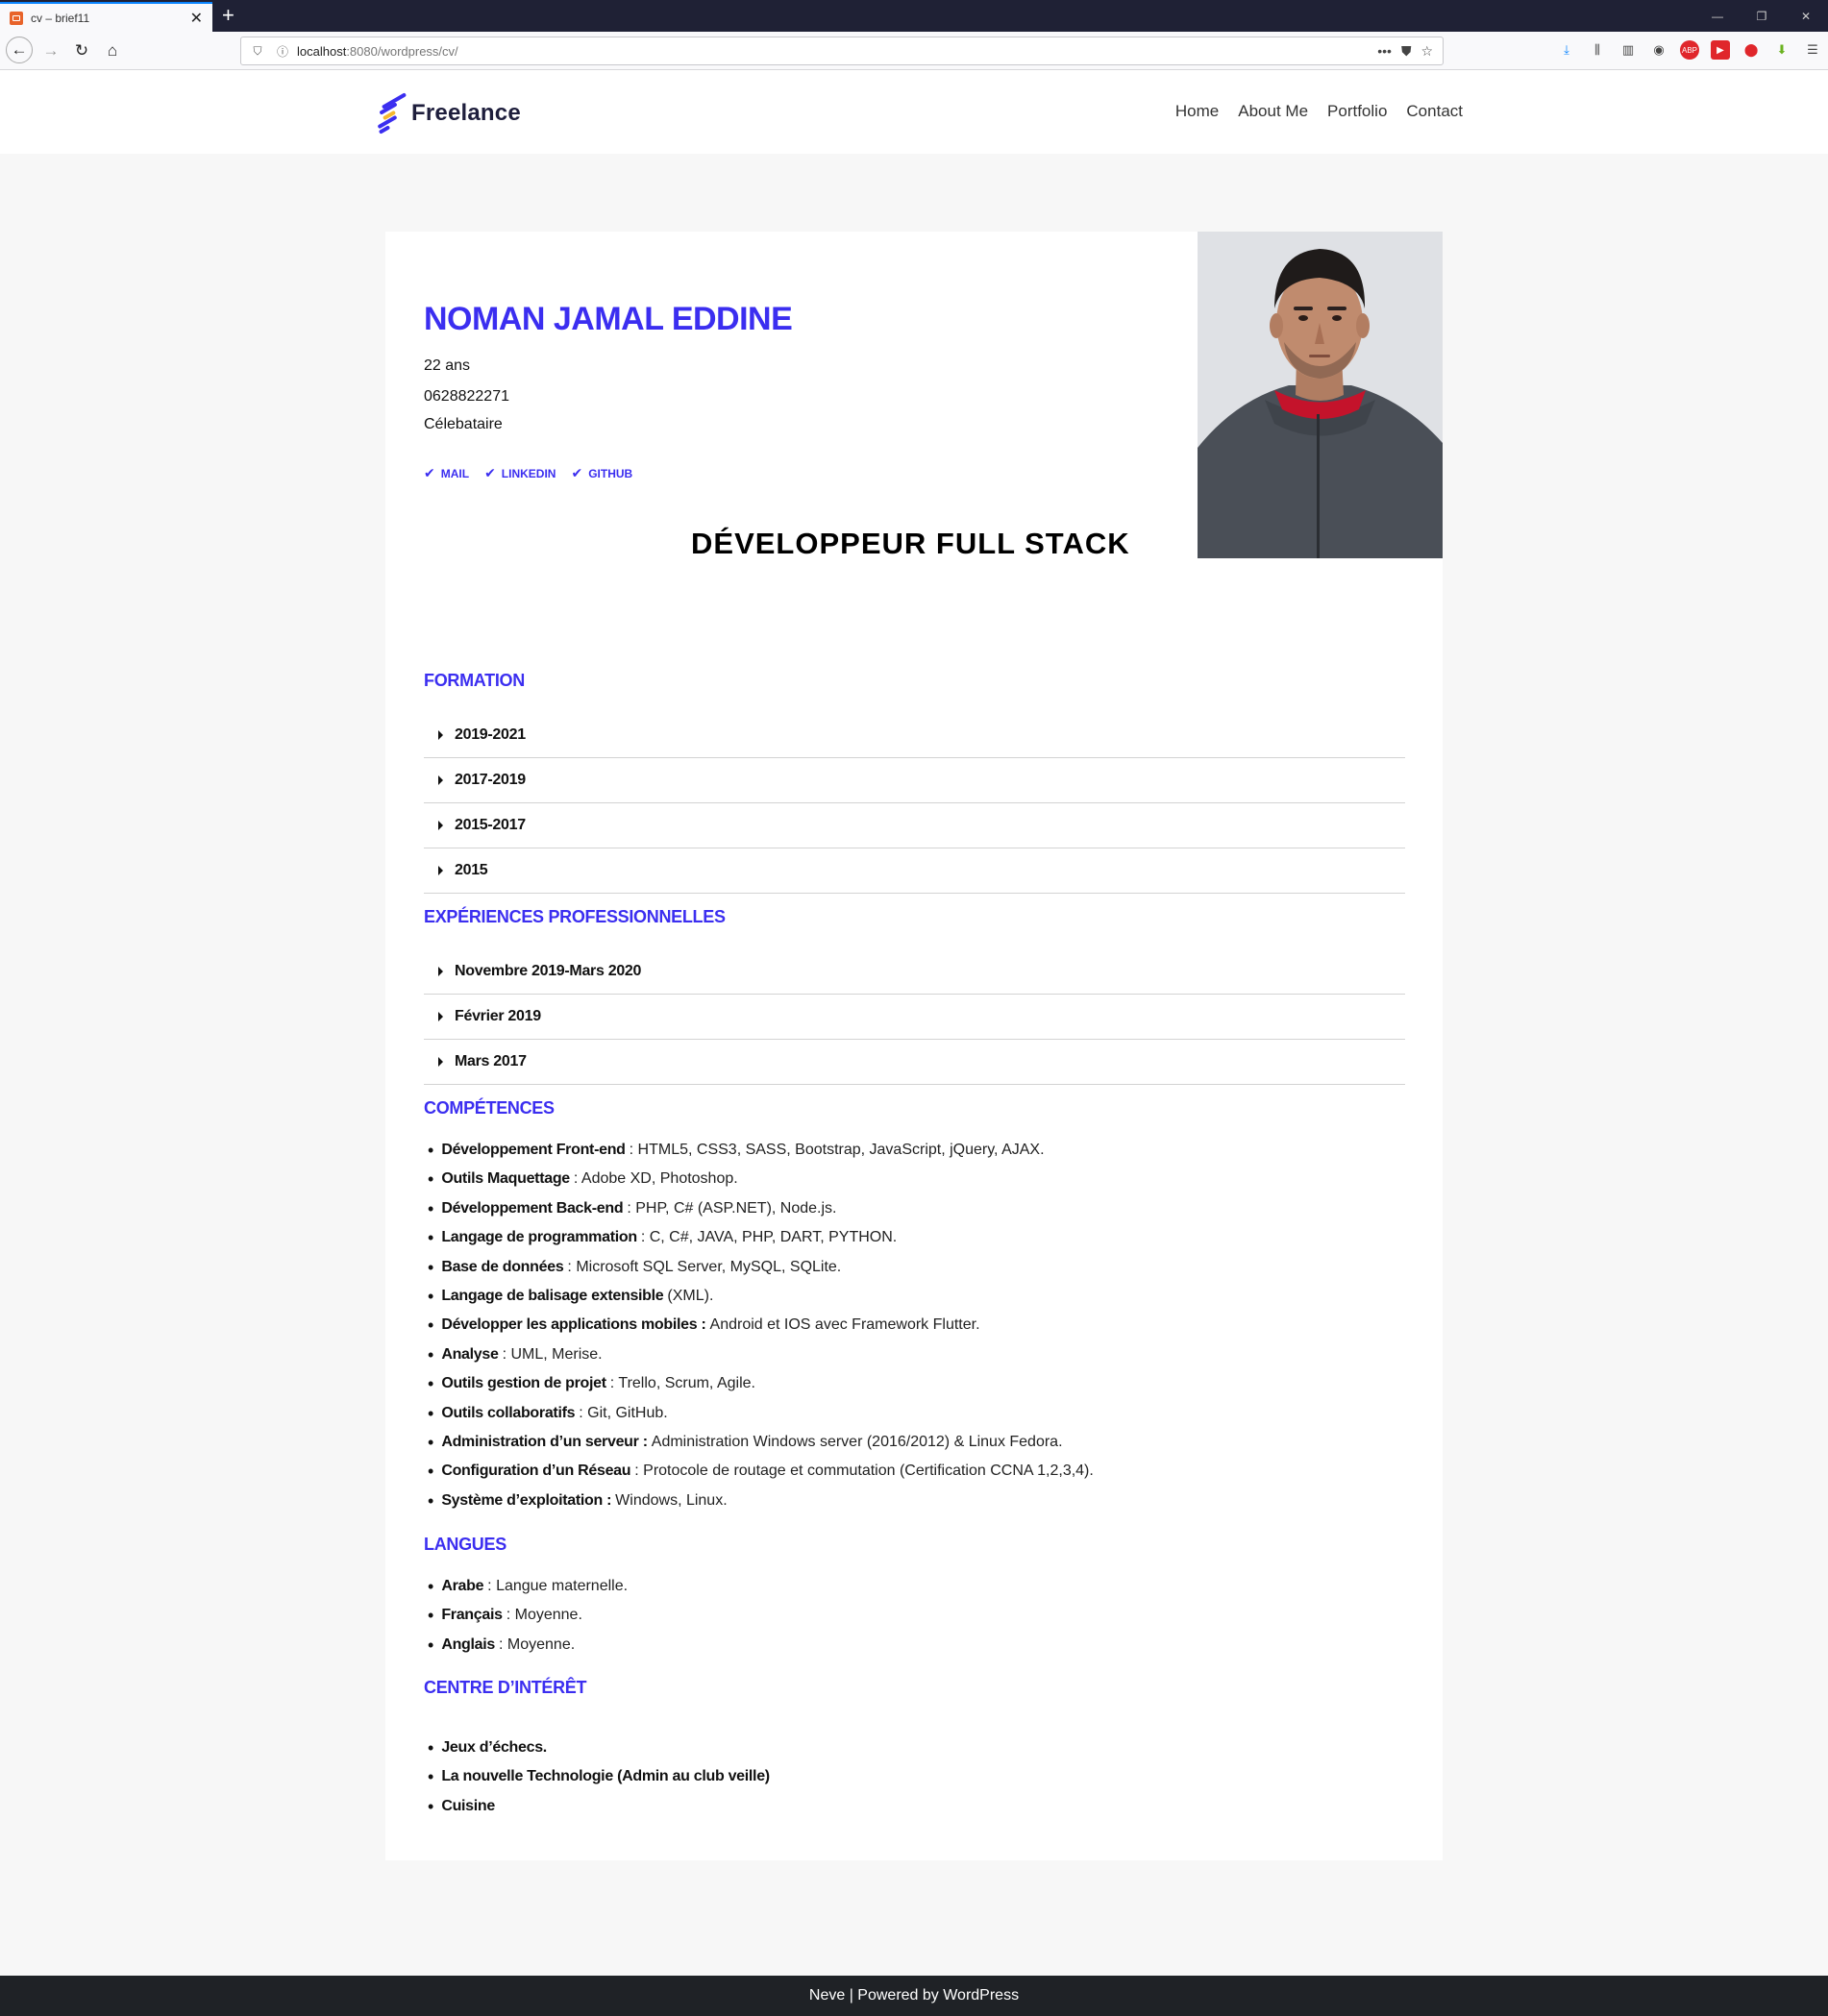 The image size is (1828, 2016). What do you see at coordinates (599, 1748) in the screenshot?
I see `list-item: Jeux d’échecs.` at bounding box center [599, 1748].